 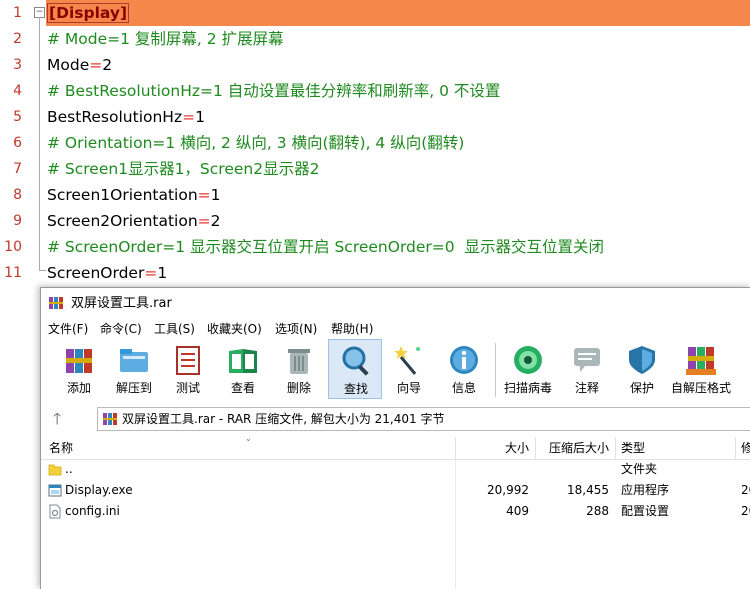 What do you see at coordinates (574, 448) in the screenshot?
I see `column-packed-size: 压缩后大小` at bounding box center [574, 448].